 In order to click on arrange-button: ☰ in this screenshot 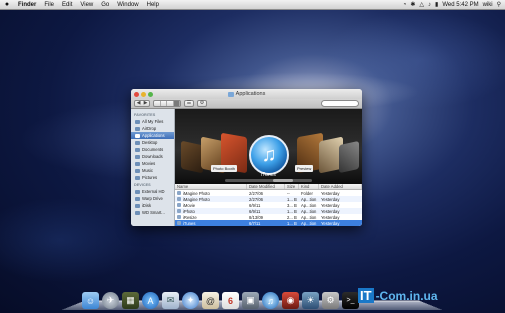, I will do `click(189, 103)`.